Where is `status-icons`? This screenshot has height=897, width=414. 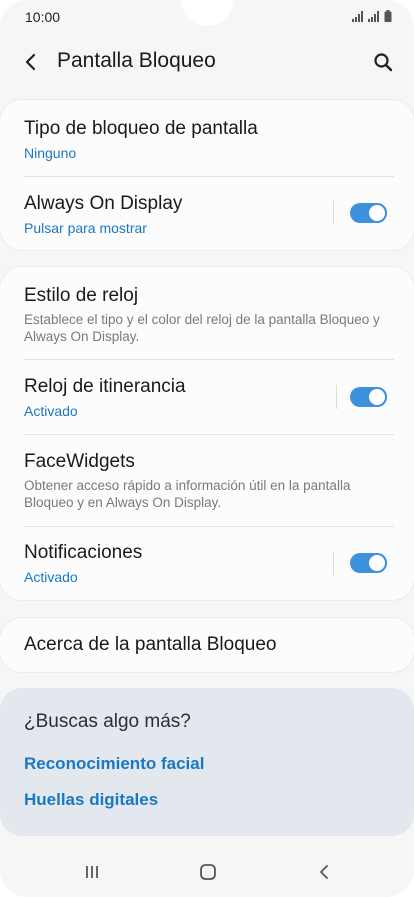 status-icons is located at coordinates (372, 16).